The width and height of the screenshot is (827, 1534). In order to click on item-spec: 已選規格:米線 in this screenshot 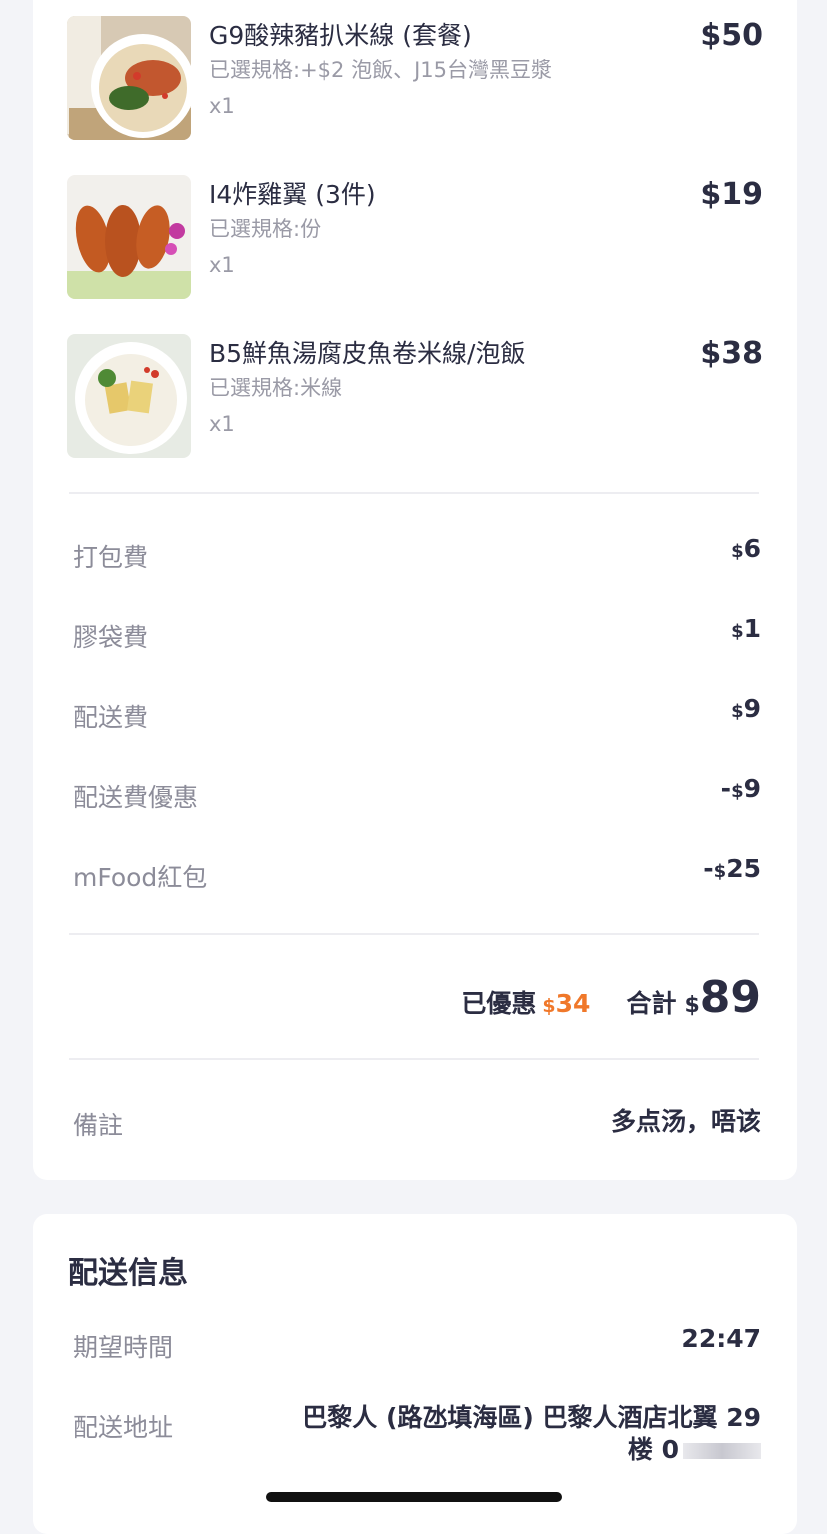, I will do `click(276, 388)`.